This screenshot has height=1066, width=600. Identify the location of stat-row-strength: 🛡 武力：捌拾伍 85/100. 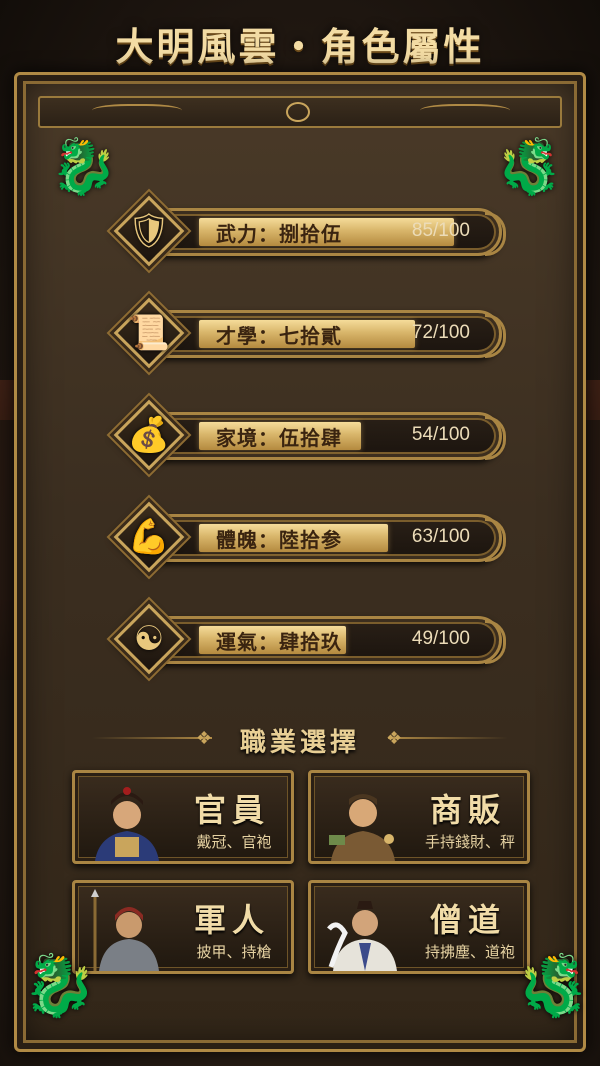
(301, 231).